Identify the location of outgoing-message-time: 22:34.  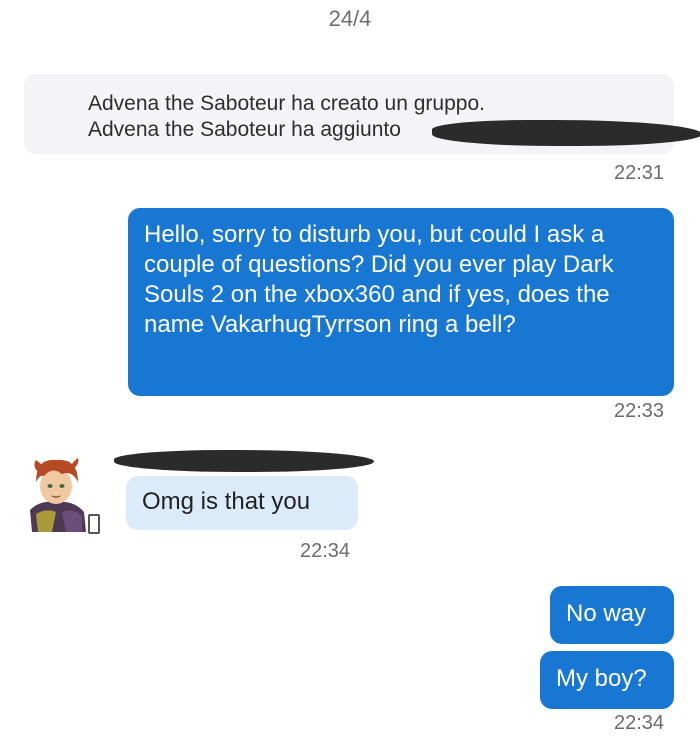
(639, 723).